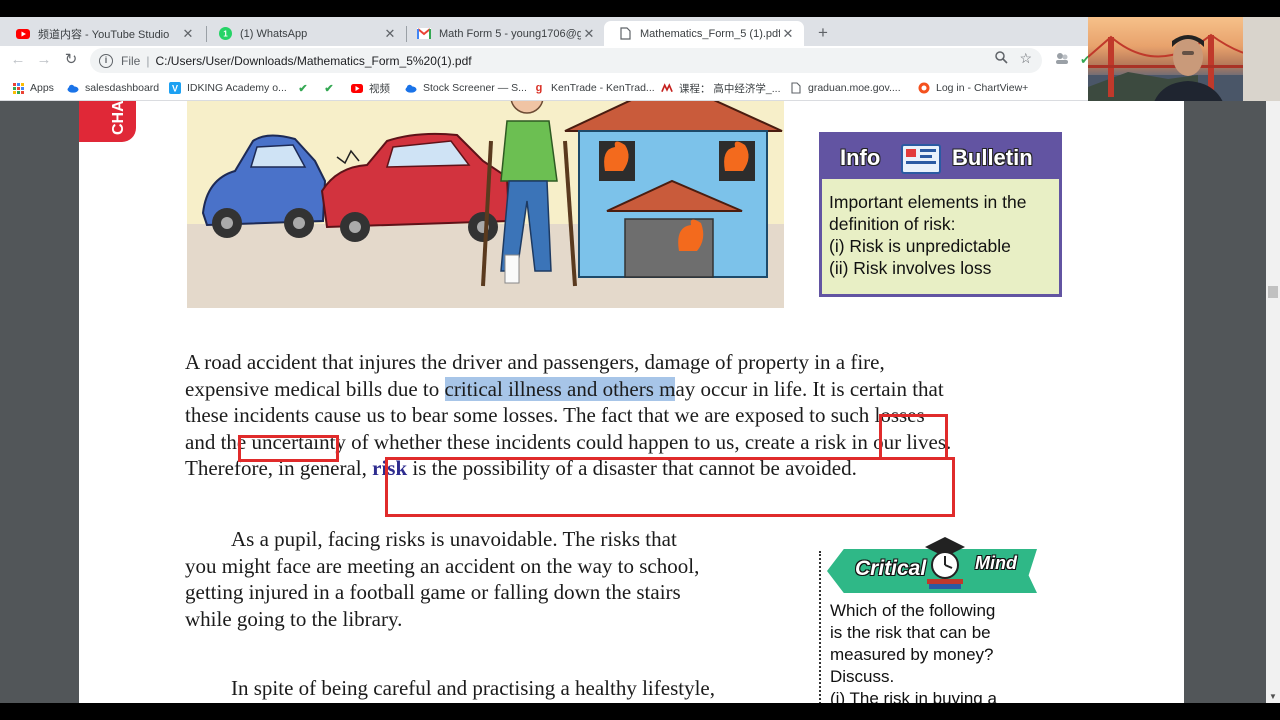  Describe the element at coordinates (1273, 696) in the screenshot. I see `scroll-down-arrow-icon: ▼` at that location.